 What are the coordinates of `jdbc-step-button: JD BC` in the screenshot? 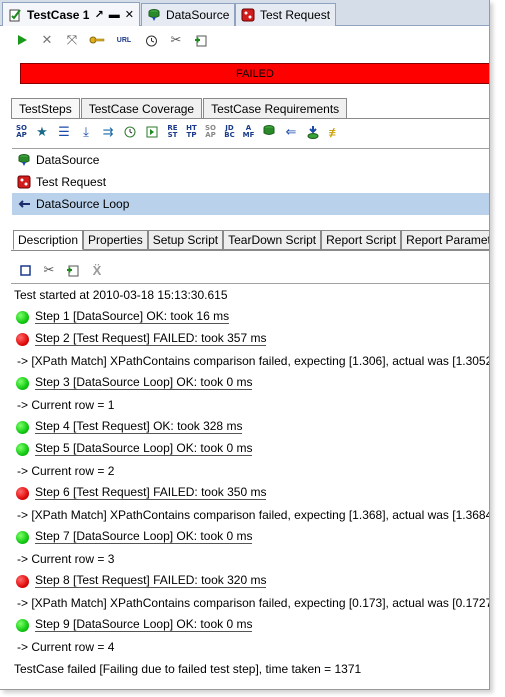 It's located at (229, 132).